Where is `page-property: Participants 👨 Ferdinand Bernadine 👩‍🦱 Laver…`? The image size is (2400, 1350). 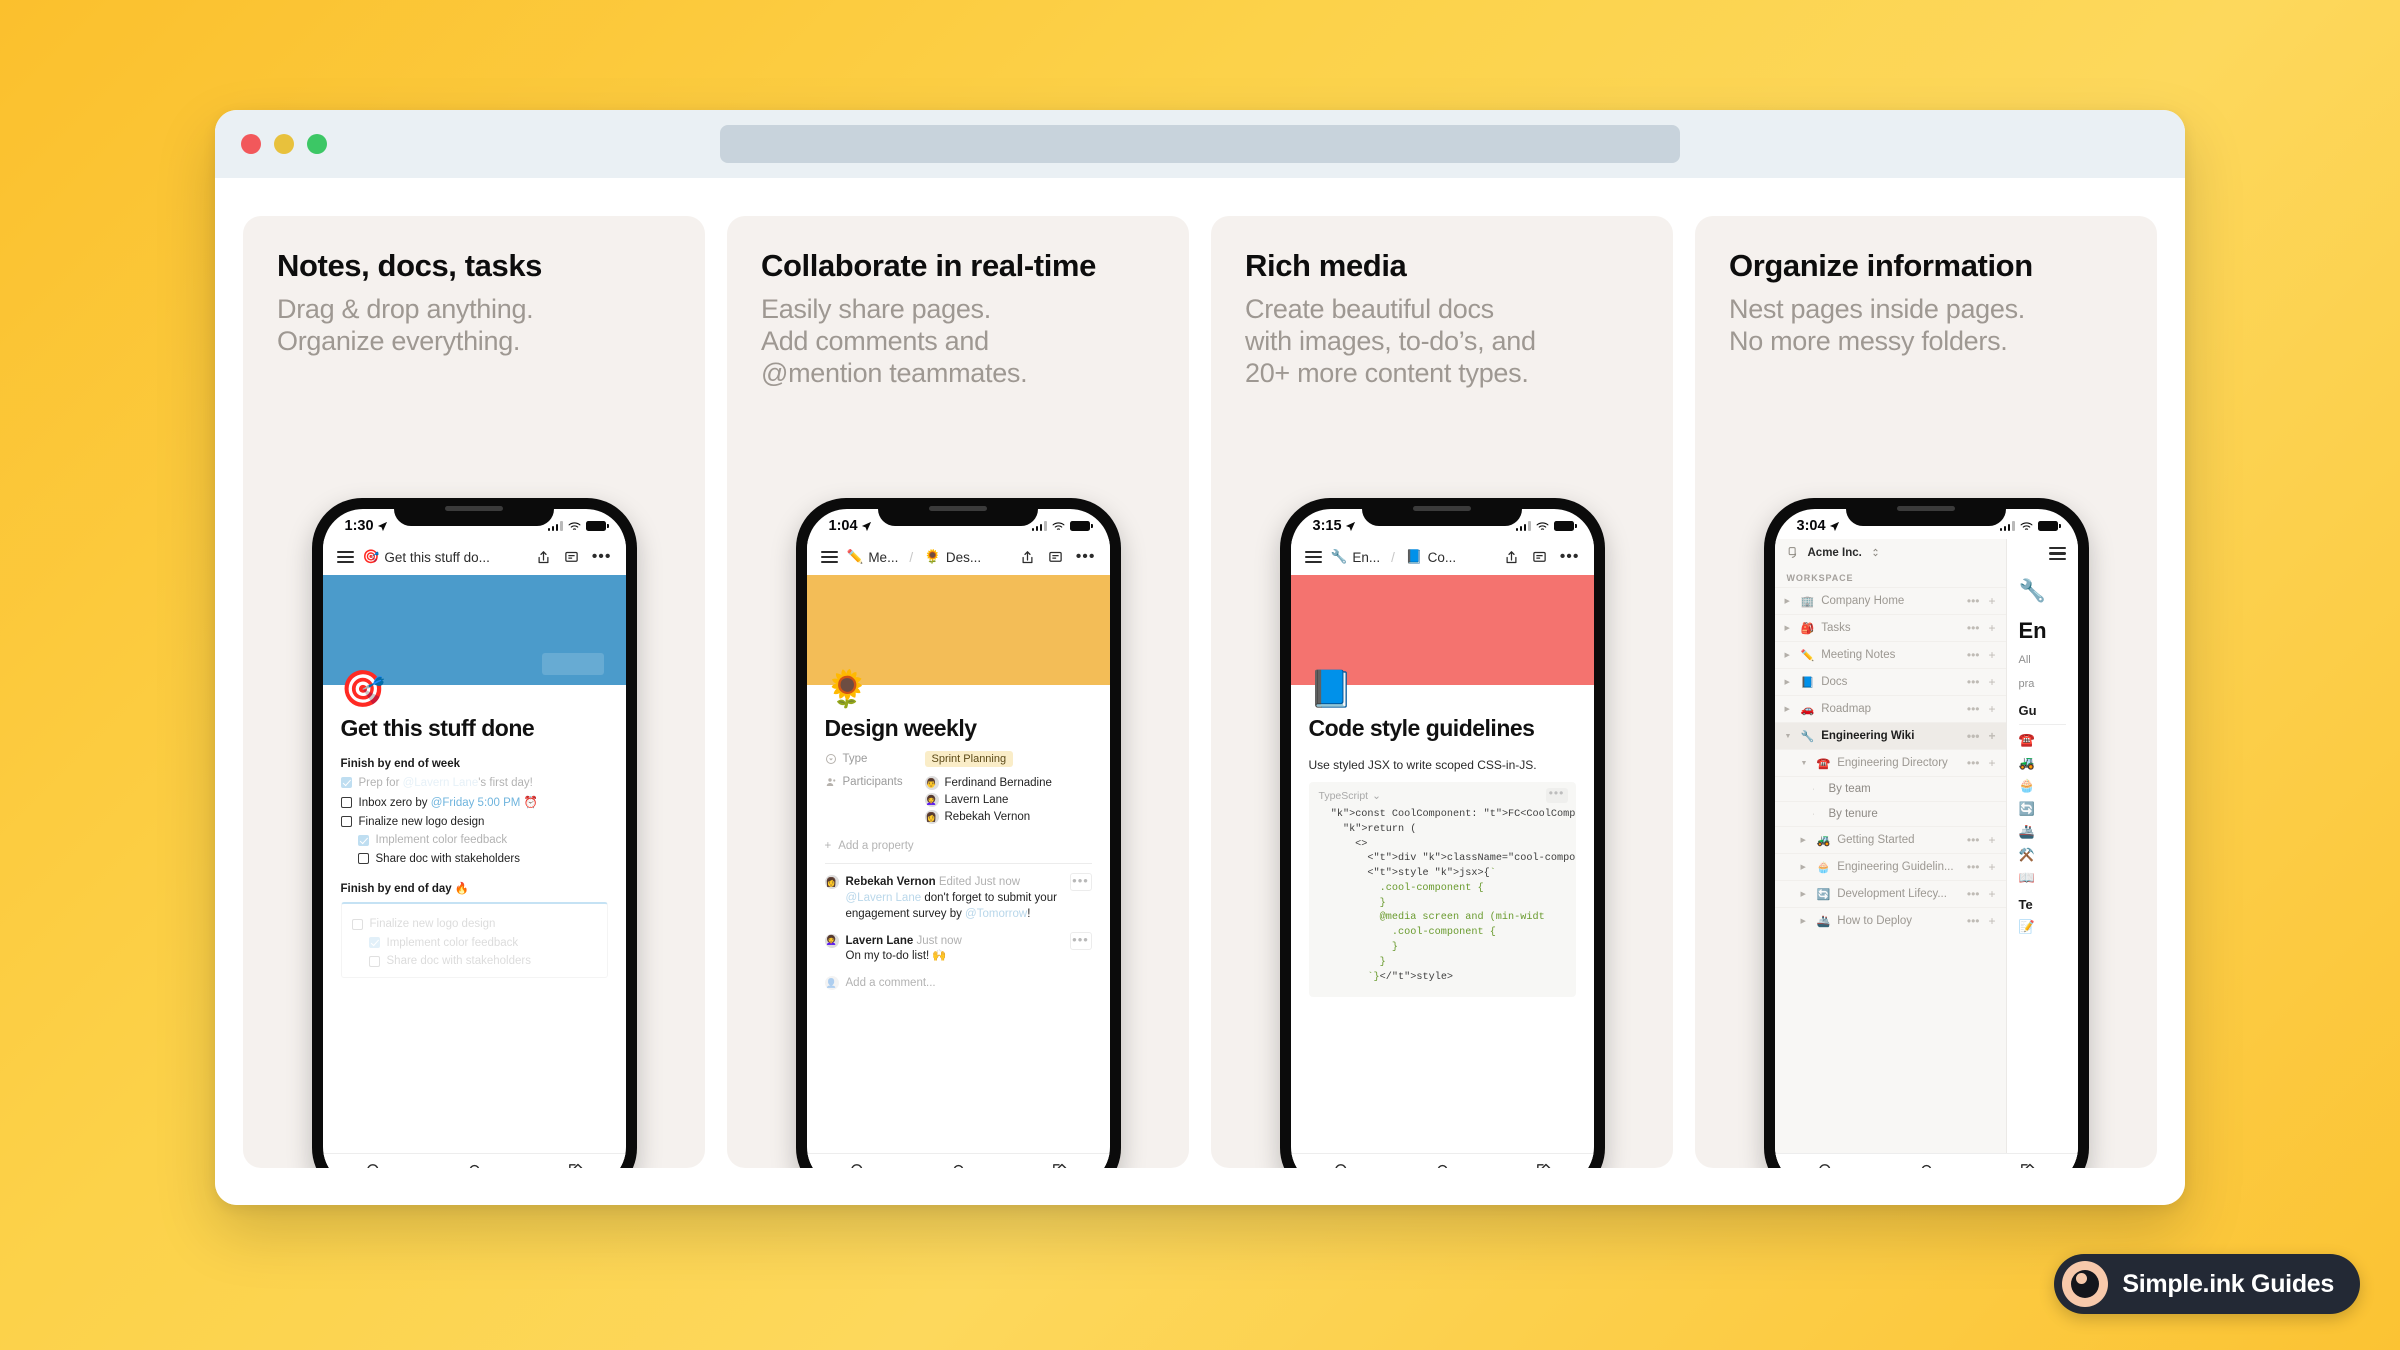
page-property: Participants 👨 Ferdinand Bernadine 👩‍🦱 Laver… is located at coordinates (958, 801).